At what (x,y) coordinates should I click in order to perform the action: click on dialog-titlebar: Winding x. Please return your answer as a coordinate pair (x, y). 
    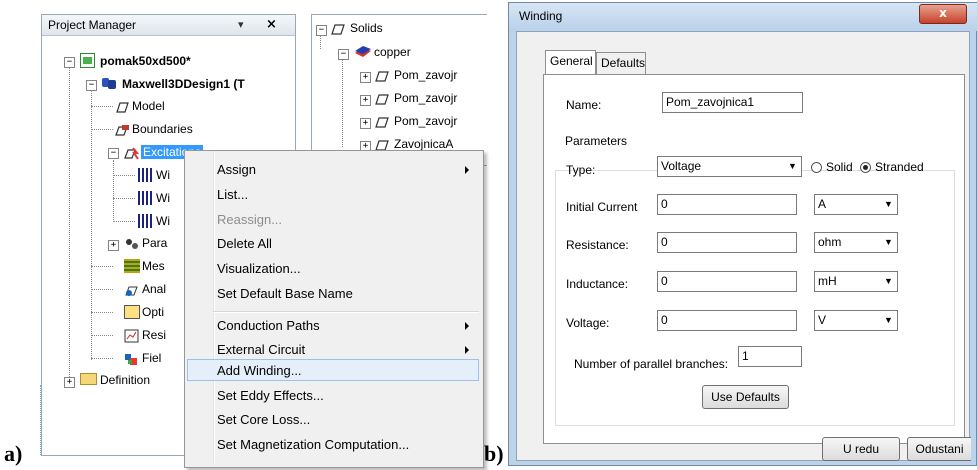
    Looking at the image, I should click on (743, 17).